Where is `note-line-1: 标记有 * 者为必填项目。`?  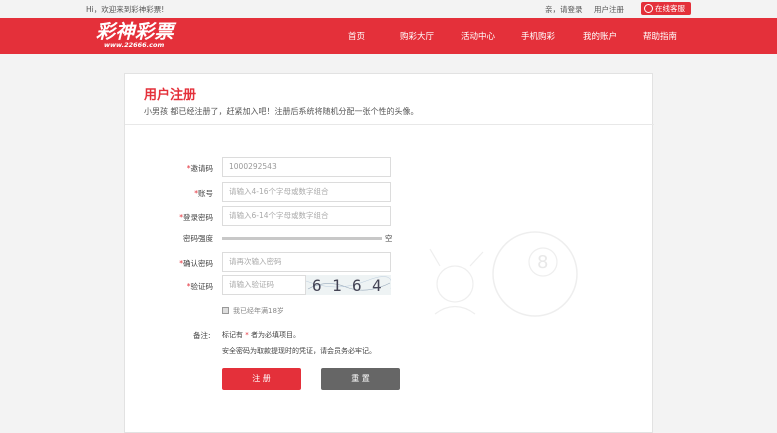
note-line-1: 标记有 * 者为必填项目。 is located at coordinates (261, 335).